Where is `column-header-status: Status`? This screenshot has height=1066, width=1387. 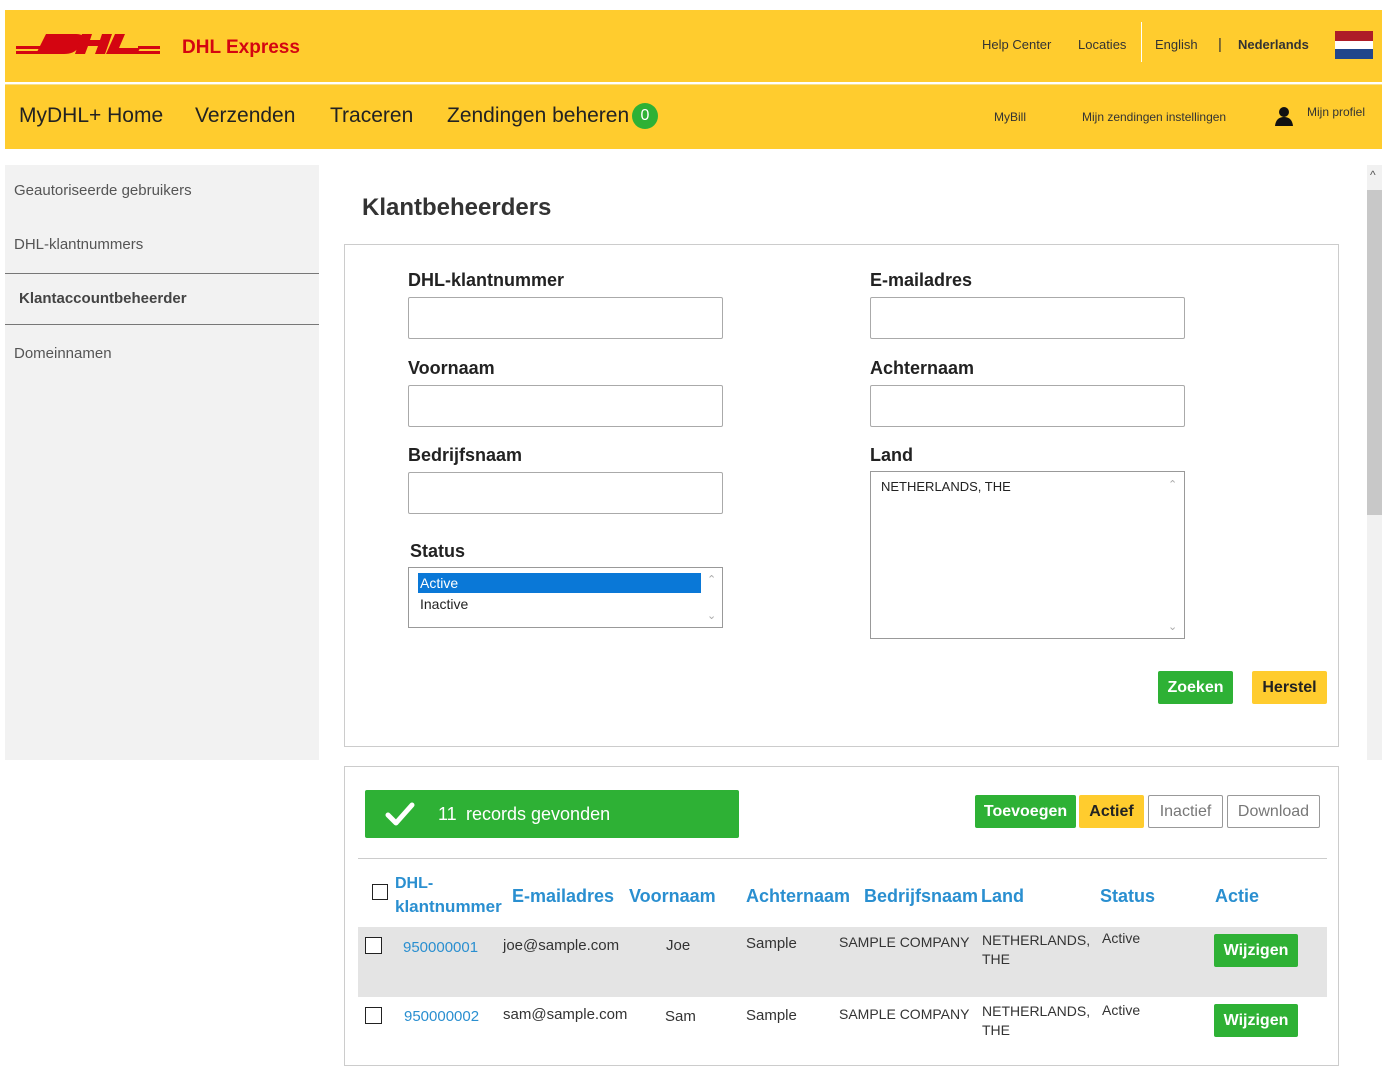 column-header-status: Status is located at coordinates (1127, 896).